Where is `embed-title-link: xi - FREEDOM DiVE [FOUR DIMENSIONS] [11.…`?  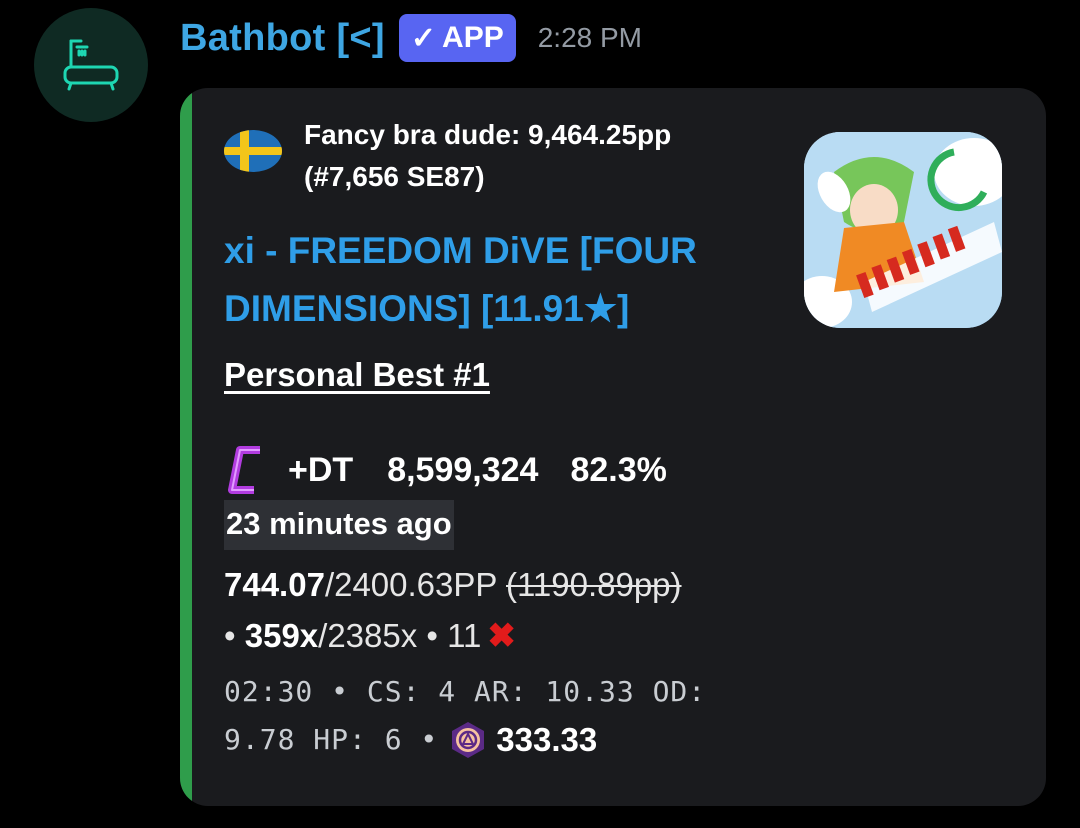
embed-title-link: xi - FREEDOM DiVE [FOUR DIMENSIONS] [11.… is located at coordinates (484, 280).